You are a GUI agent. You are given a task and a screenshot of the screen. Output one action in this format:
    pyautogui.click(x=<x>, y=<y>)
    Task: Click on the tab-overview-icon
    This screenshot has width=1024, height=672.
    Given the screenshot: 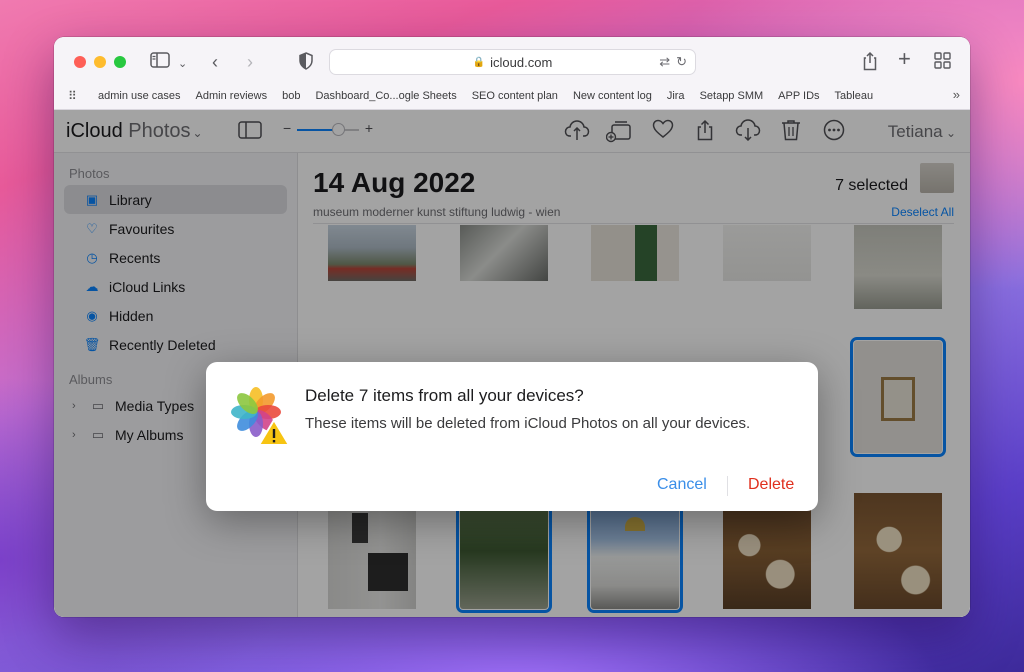 What is the action you would take?
    pyautogui.click(x=942, y=63)
    